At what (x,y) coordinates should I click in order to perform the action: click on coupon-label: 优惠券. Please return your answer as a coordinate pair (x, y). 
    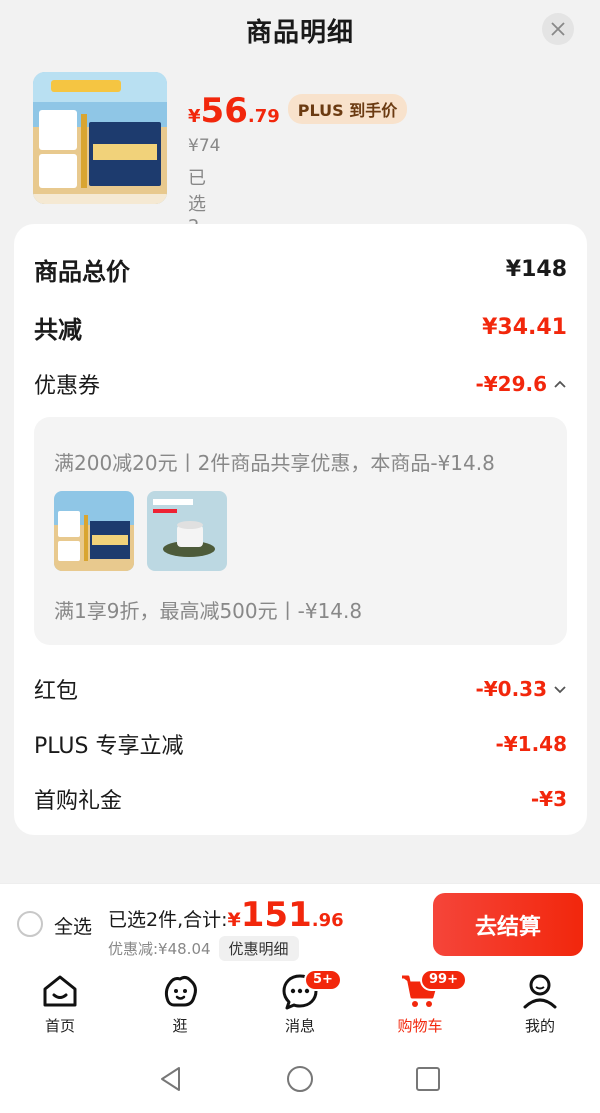
    Looking at the image, I should click on (67, 386).